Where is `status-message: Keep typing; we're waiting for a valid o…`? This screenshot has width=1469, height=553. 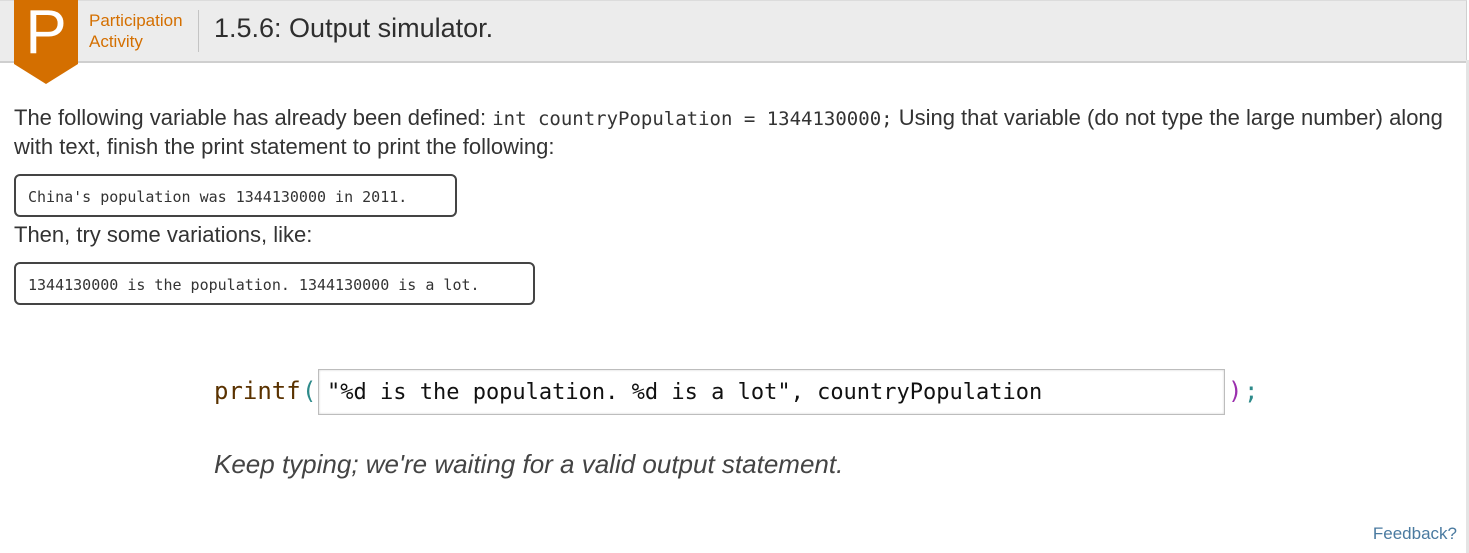
status-message: Keep typing; we're waiting for a valid o… is located at coordinates (529, 464).